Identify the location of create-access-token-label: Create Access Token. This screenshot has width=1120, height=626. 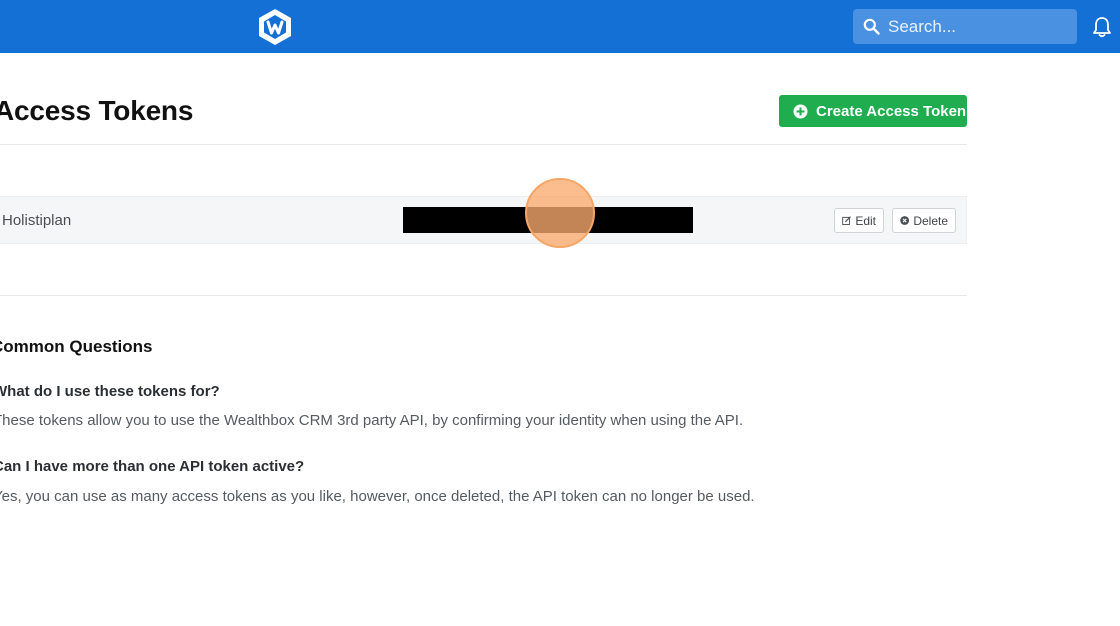
(891, 111).